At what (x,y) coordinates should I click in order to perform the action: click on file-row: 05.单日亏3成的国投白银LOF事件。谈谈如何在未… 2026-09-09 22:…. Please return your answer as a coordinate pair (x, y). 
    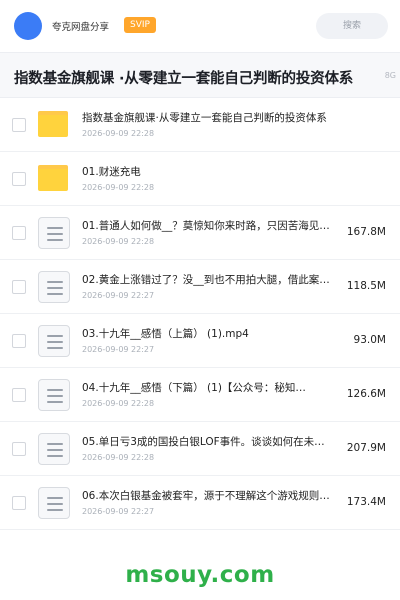
    Looking at the image, I should click on (200, 449).